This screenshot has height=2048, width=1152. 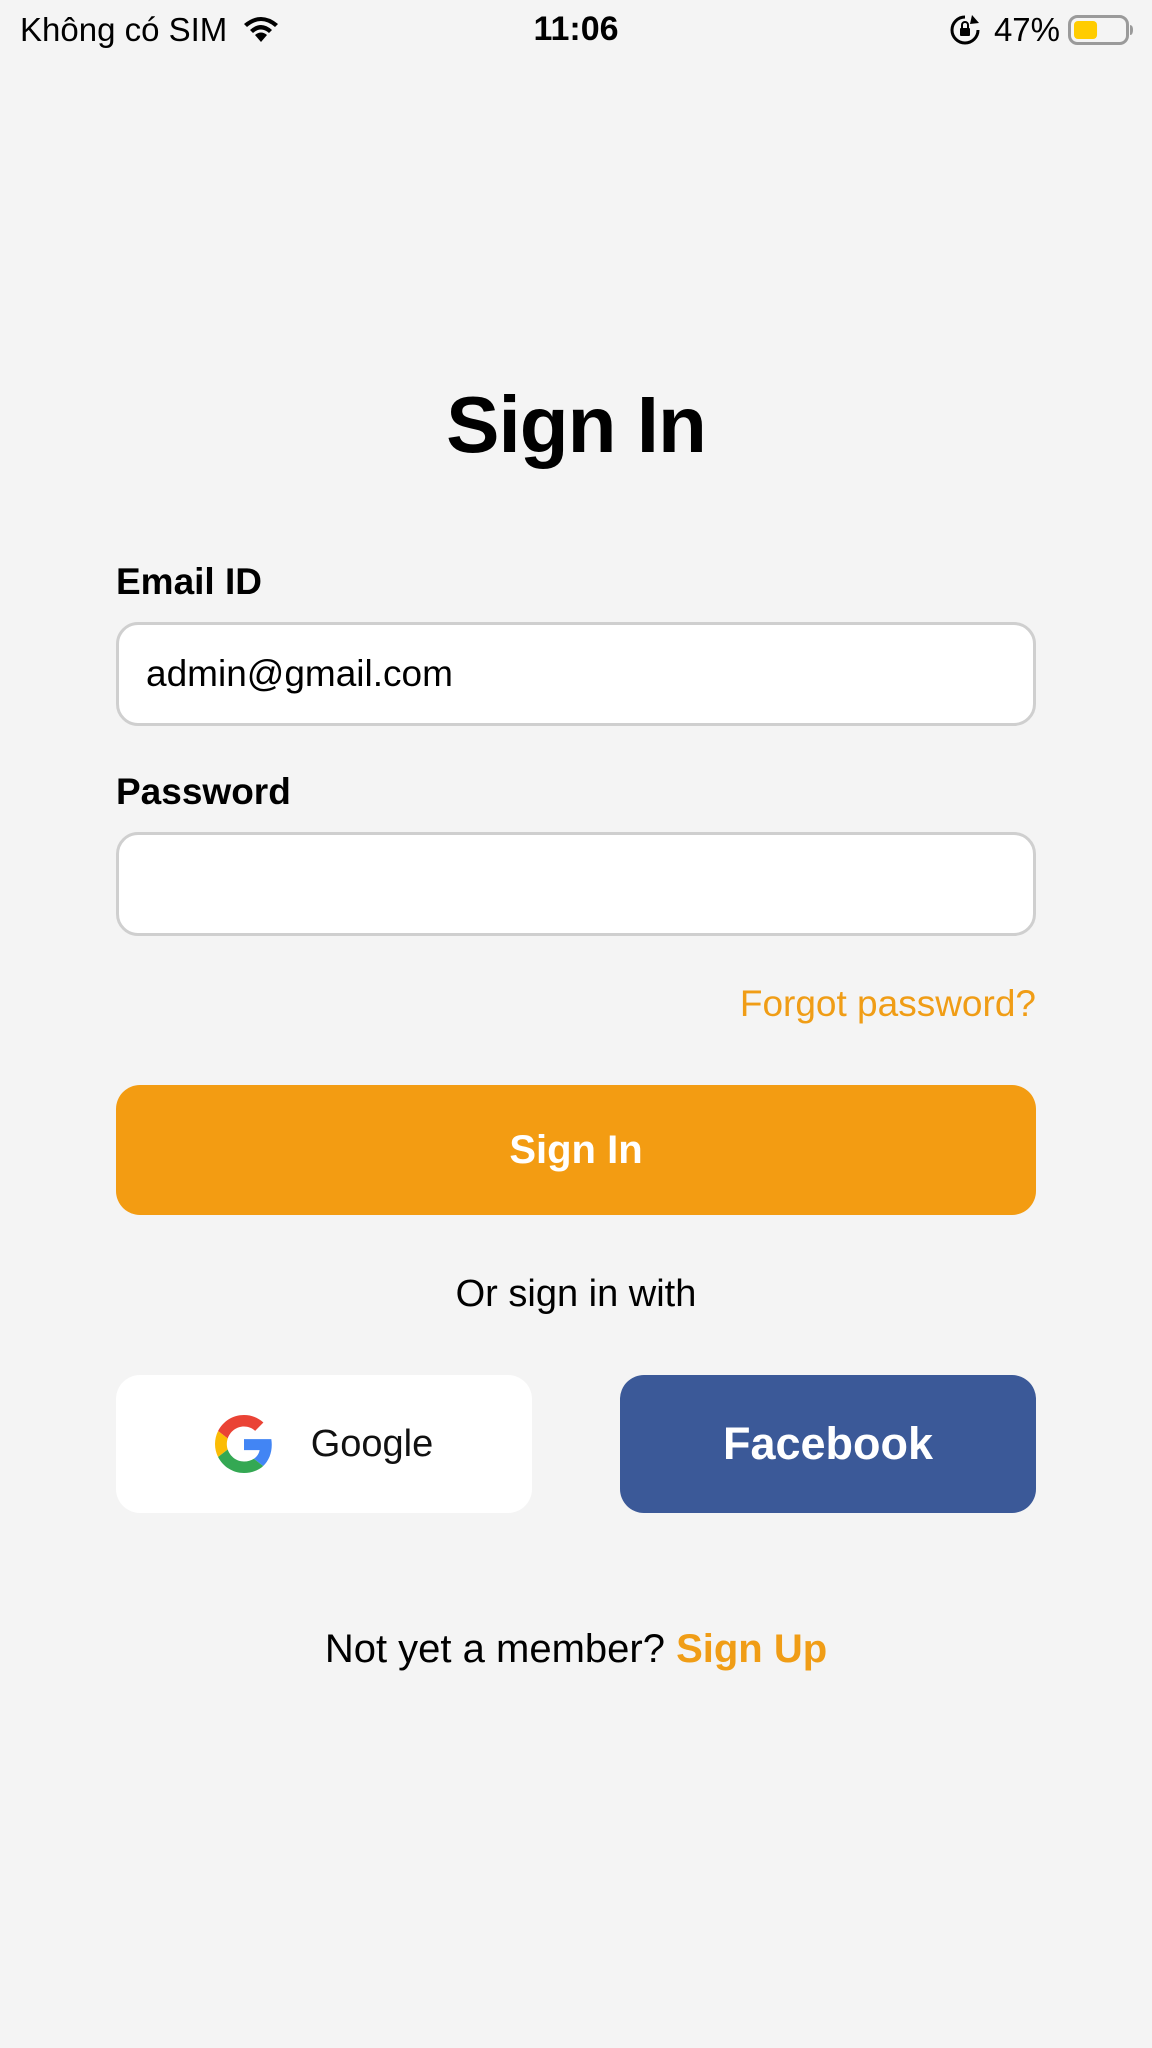 I want to click on google-sign-in-button: Google, so click(x=324, y=1444).